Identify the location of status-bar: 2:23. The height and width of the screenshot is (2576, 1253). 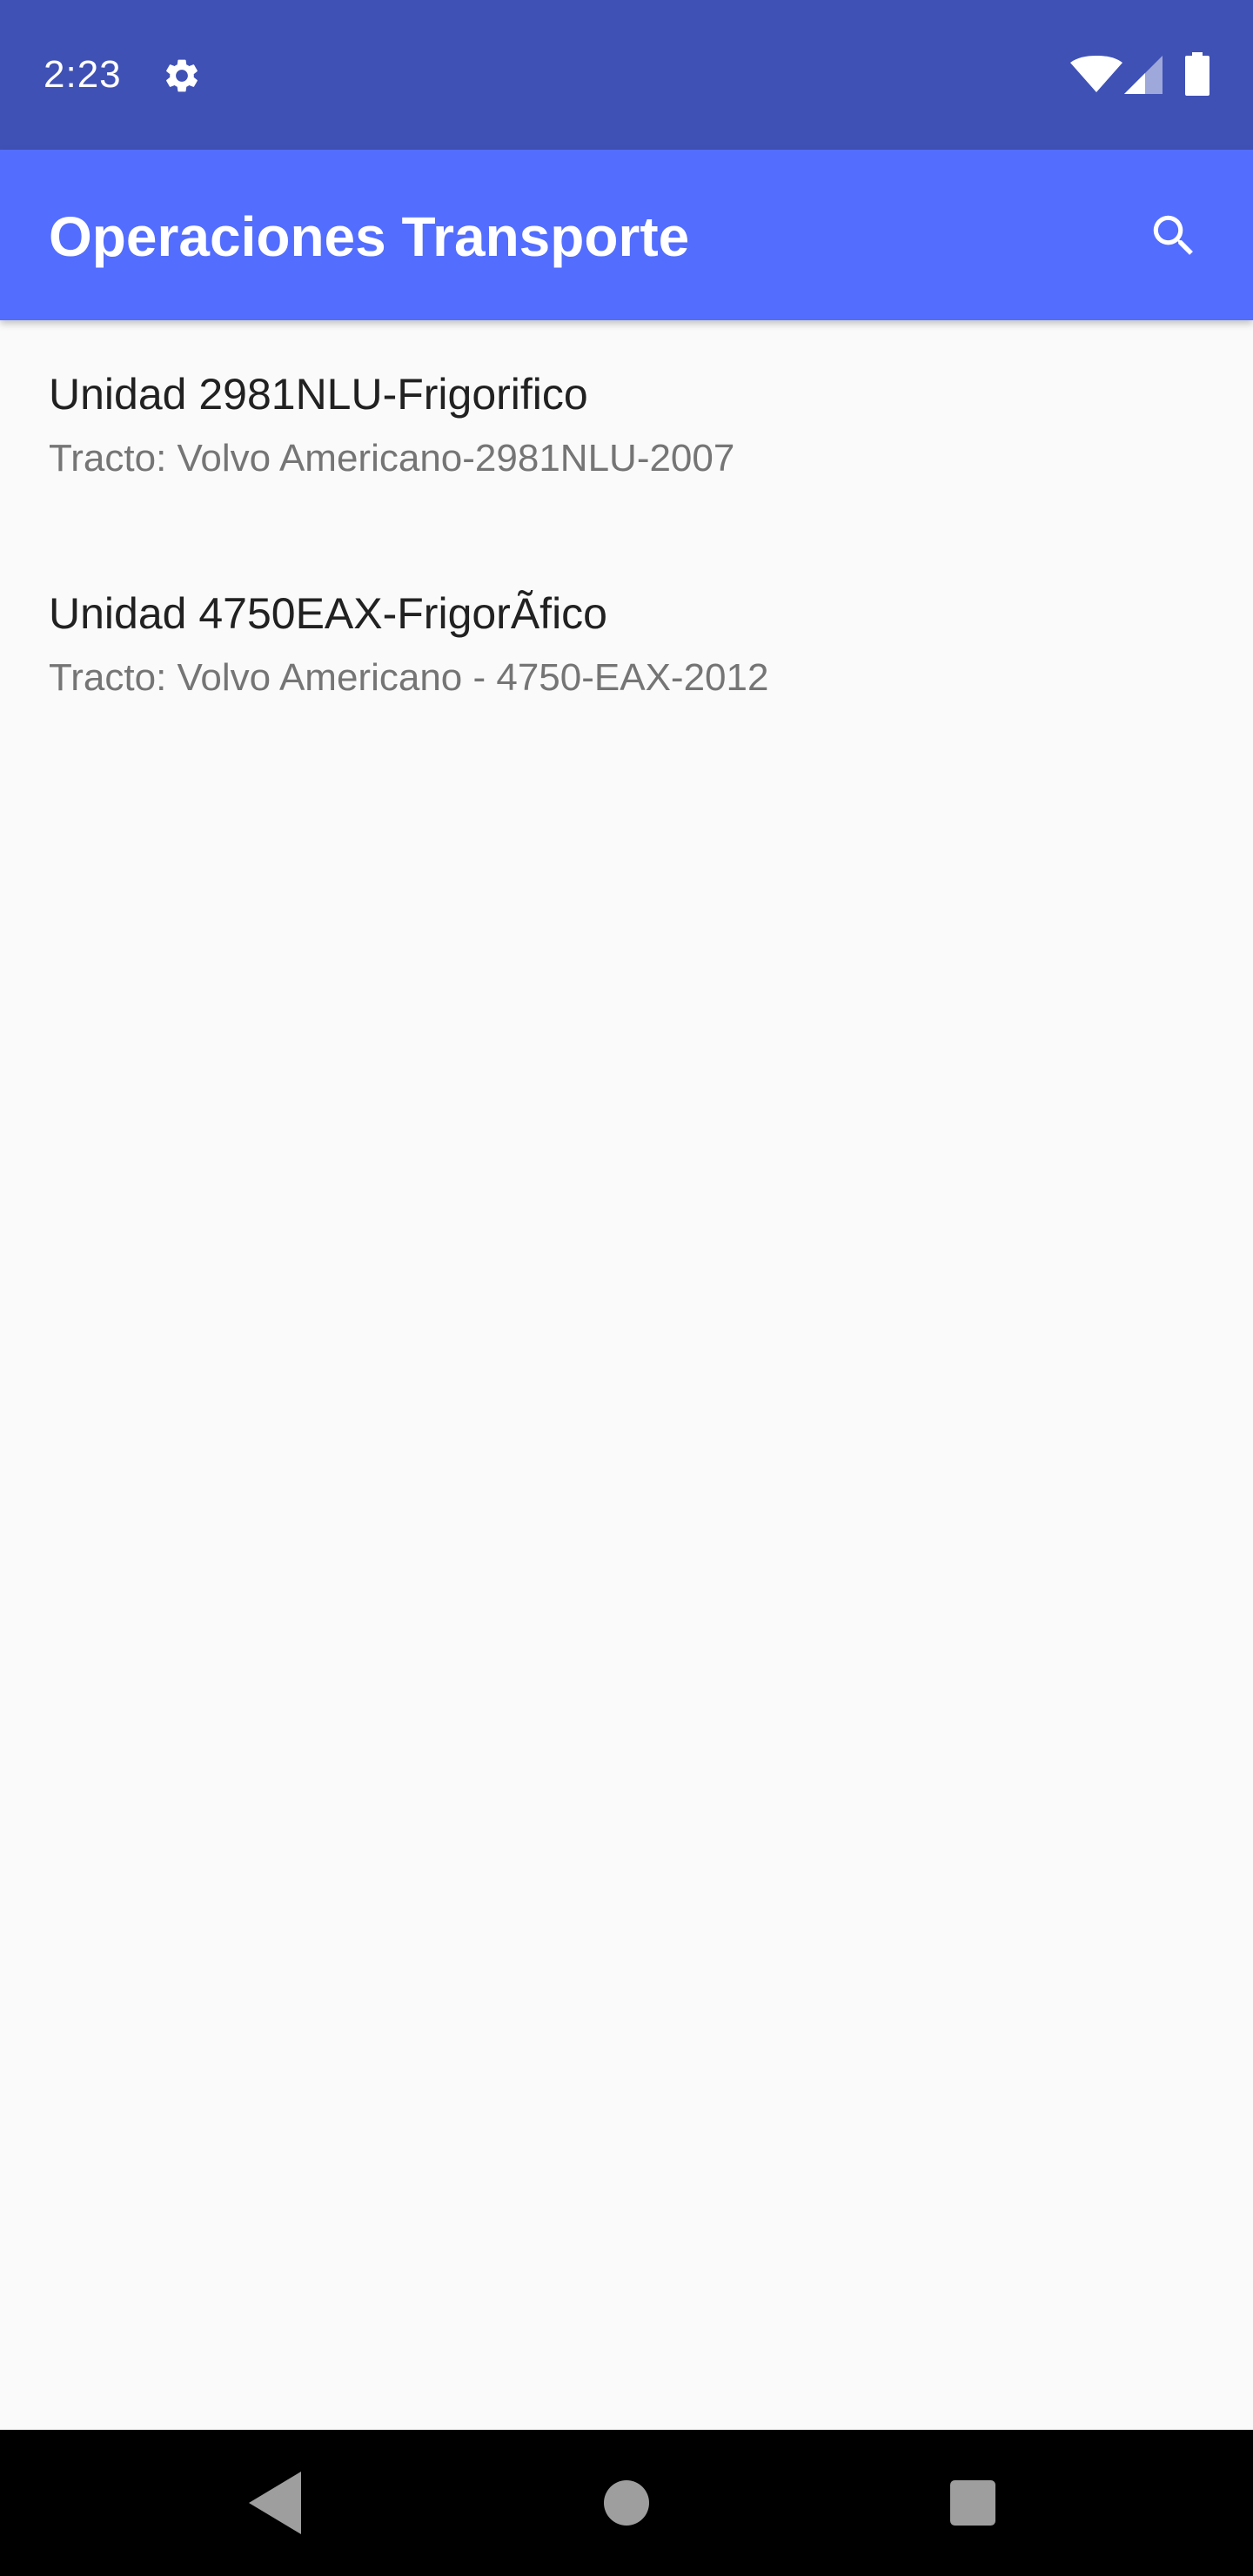
(626, 75).